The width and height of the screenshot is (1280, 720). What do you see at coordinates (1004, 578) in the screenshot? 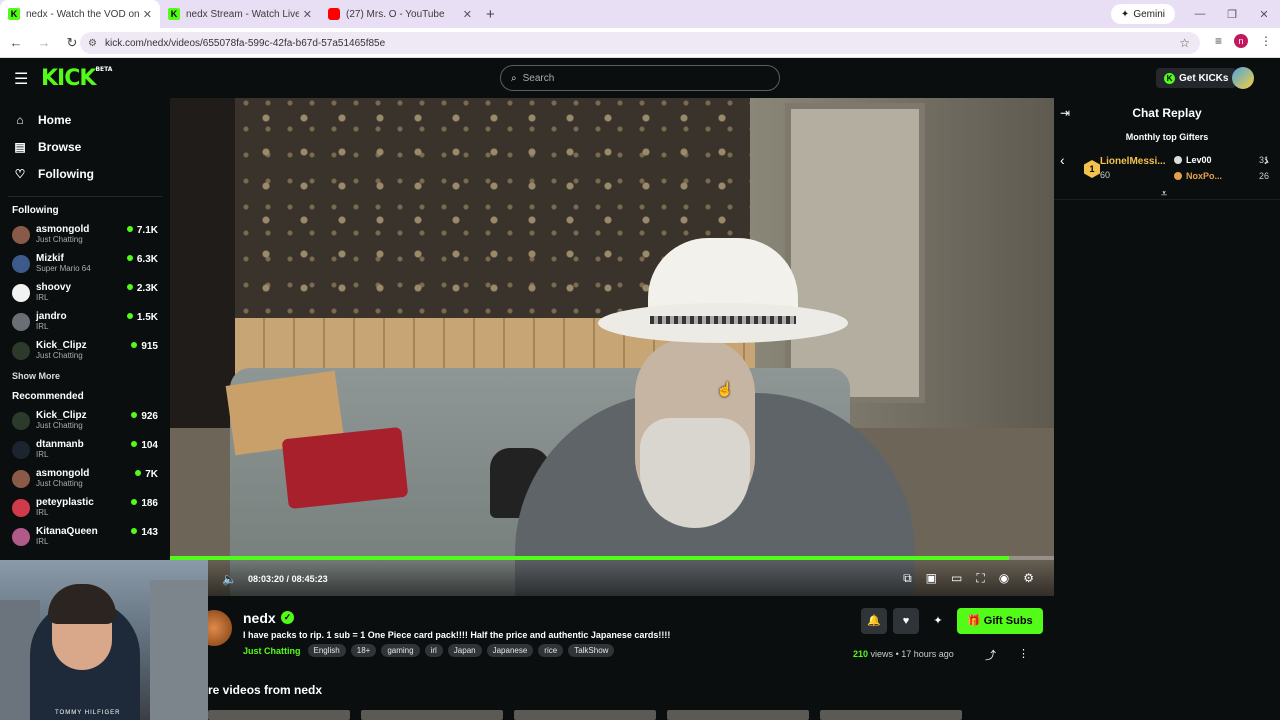
I see `autoplay-icon: ◉` at bounding box center [1004, 578].